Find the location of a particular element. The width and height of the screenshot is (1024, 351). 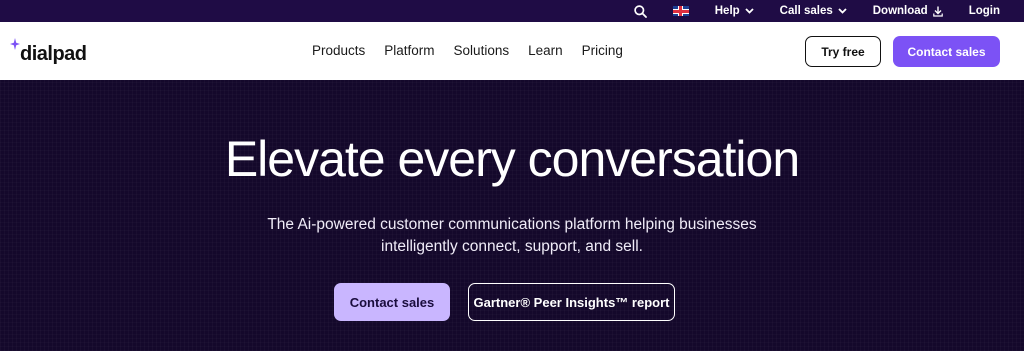

hero-contact-sales-button: Contact sales is located at coordinates (392, 302).